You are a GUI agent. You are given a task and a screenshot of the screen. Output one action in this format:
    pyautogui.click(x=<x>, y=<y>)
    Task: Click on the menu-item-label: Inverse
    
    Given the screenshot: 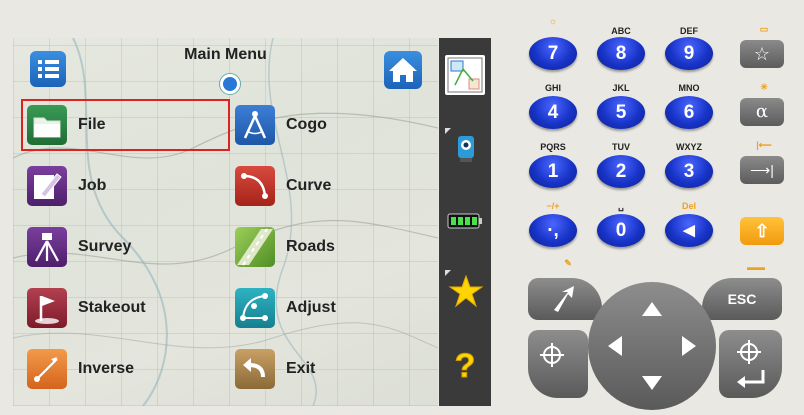 What is the action you would take?
    pyautogui.click(x=106, y=368)
    